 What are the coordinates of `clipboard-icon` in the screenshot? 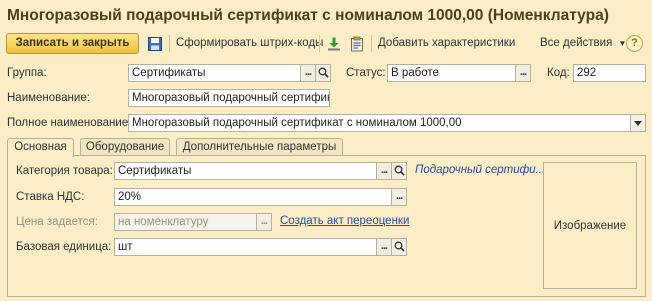 It's located at (357, 44).